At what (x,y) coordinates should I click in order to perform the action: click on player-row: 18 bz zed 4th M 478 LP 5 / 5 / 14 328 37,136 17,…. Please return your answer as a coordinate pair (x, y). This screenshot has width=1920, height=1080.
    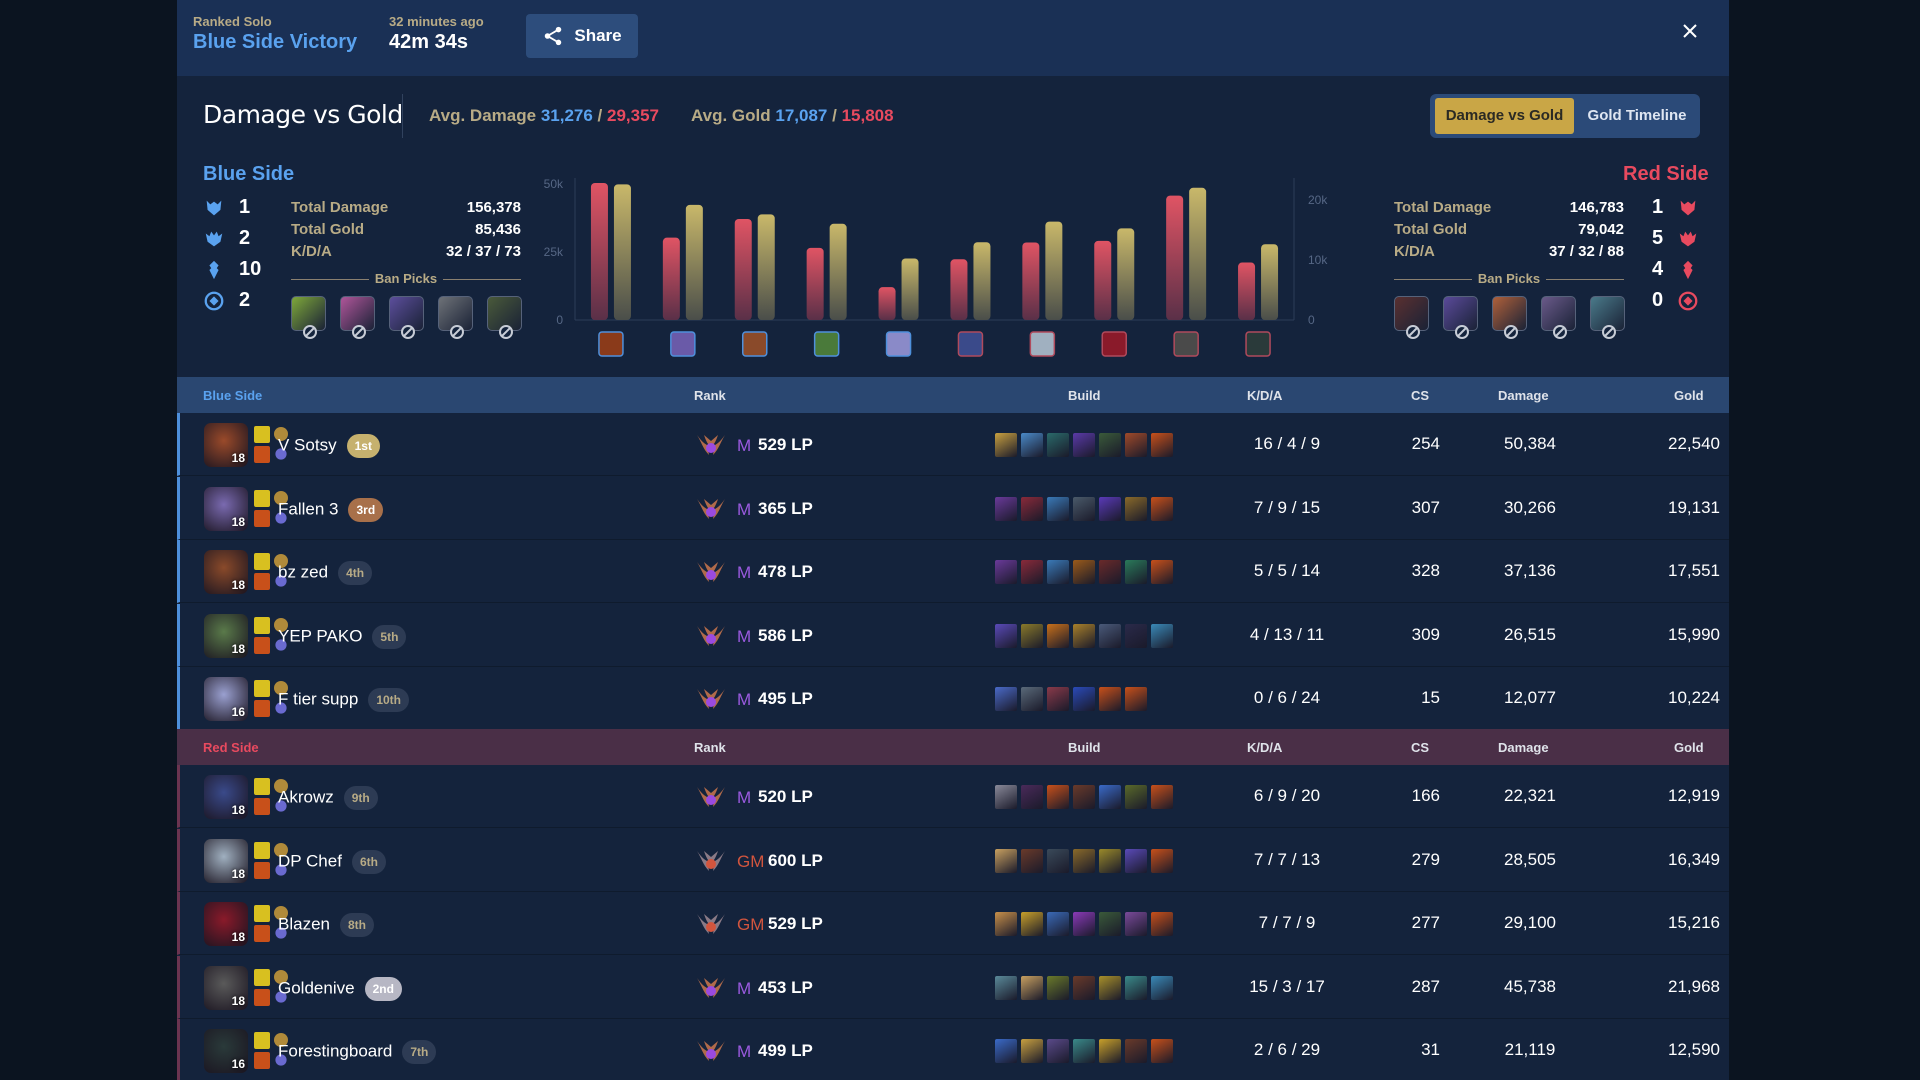
    Looking at the image, I should click on (953, 571).